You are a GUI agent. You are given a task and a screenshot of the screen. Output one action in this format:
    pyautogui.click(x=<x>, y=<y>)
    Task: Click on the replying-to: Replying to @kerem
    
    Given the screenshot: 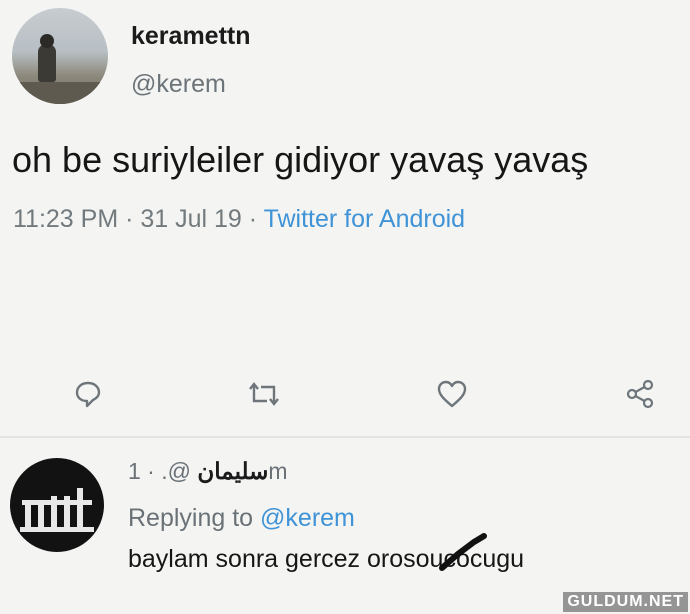 What is the action you would take?
    pyautogui.click(x=241, y=518)
    